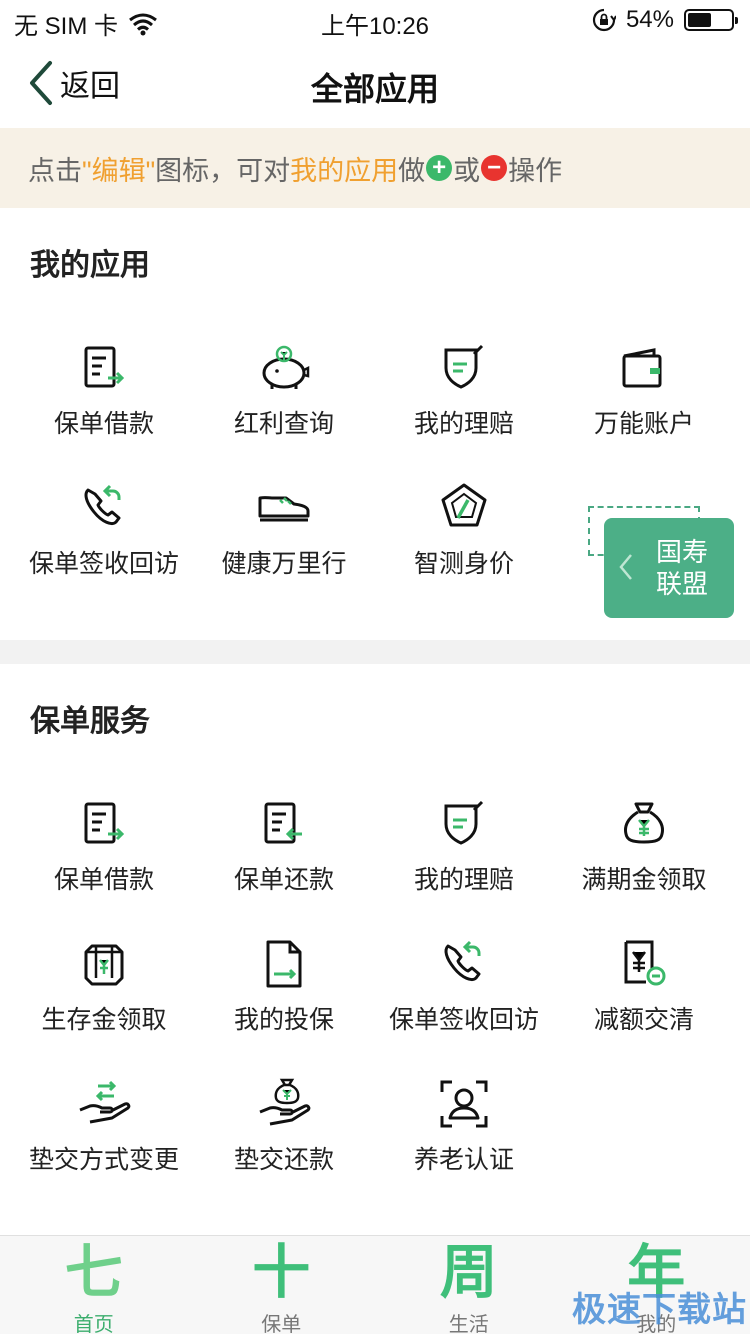 This screenshot has width=750, height=1334. What do you see at coordinates (90, 721) in the screenshot?
I see `policy-services-title: 保单服务` at bounding box center [90, 721].